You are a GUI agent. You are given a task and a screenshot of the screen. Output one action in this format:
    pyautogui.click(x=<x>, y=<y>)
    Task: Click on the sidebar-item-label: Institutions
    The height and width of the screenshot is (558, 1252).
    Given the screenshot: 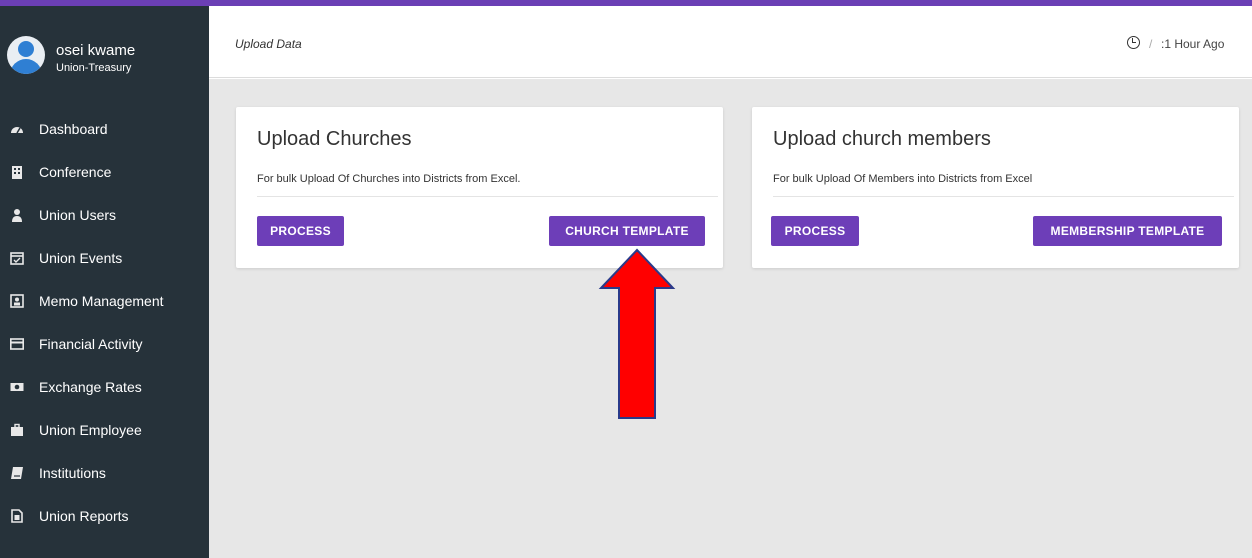 What is the action you would take?
    pyautogui.click(x=72, y=473)
    